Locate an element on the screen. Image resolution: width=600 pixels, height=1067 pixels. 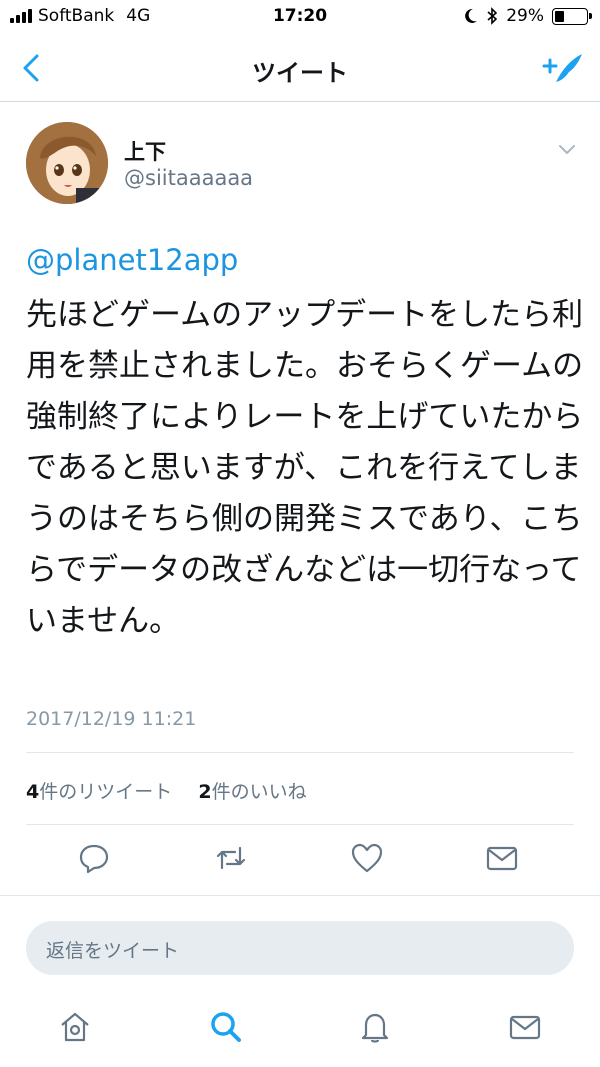
retweet-icon is located at coordinates (231, 858).